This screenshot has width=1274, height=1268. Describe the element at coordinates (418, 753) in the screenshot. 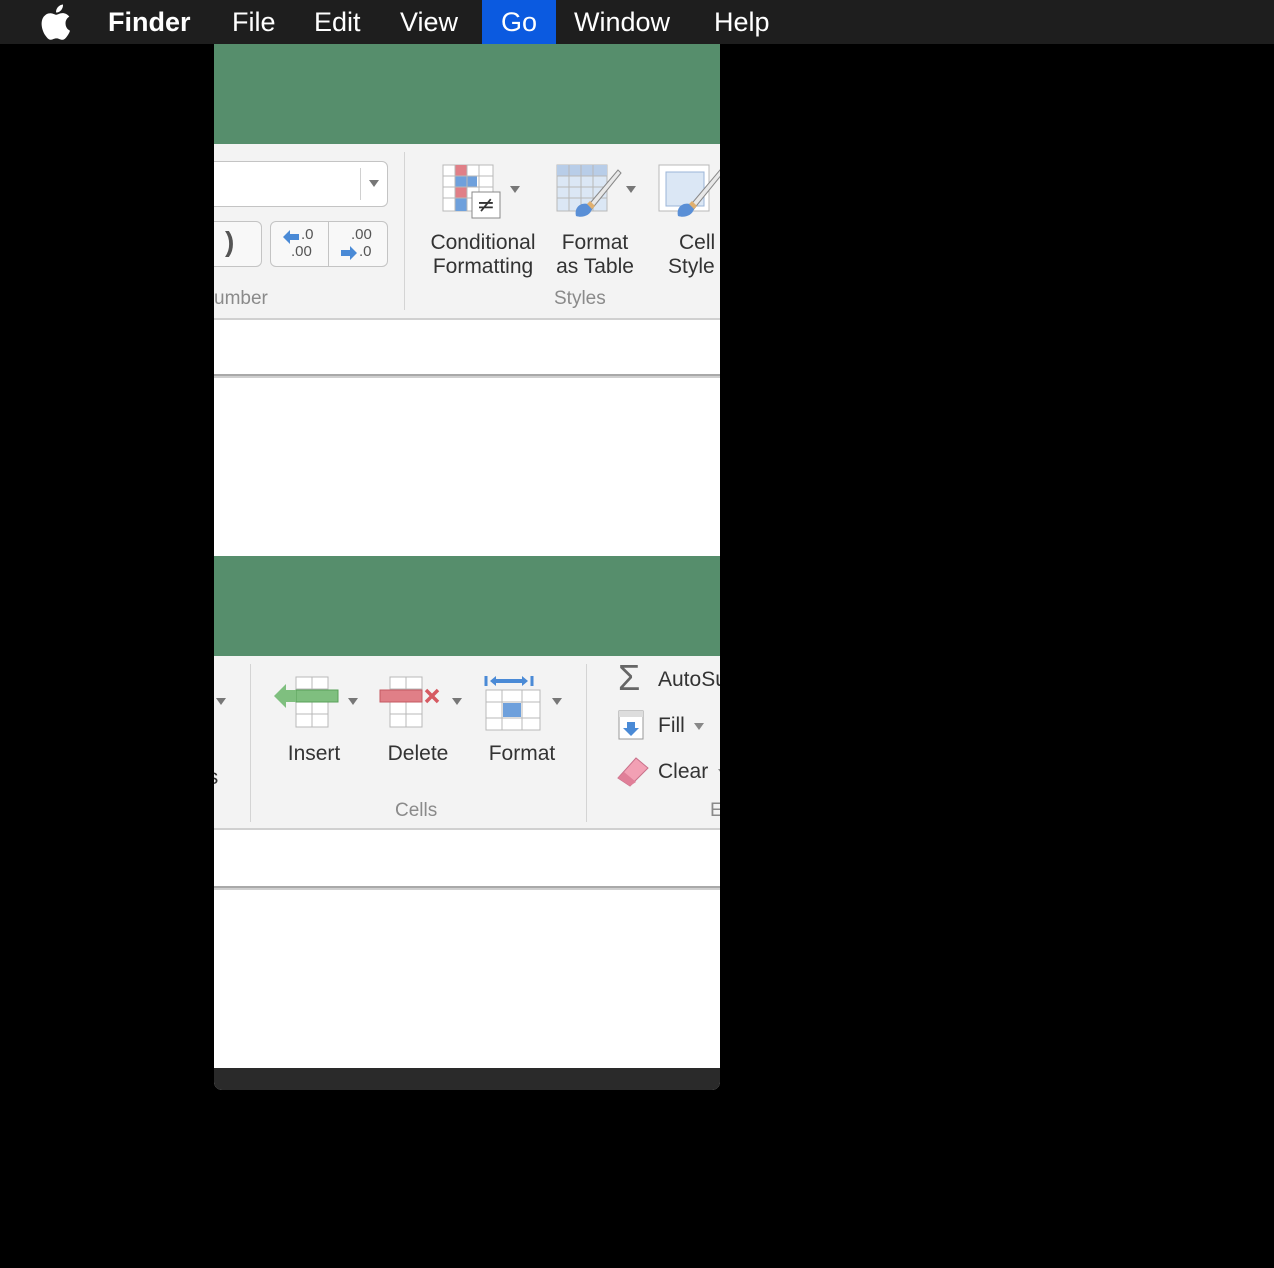

I see `delete-label: Delete` at that location.